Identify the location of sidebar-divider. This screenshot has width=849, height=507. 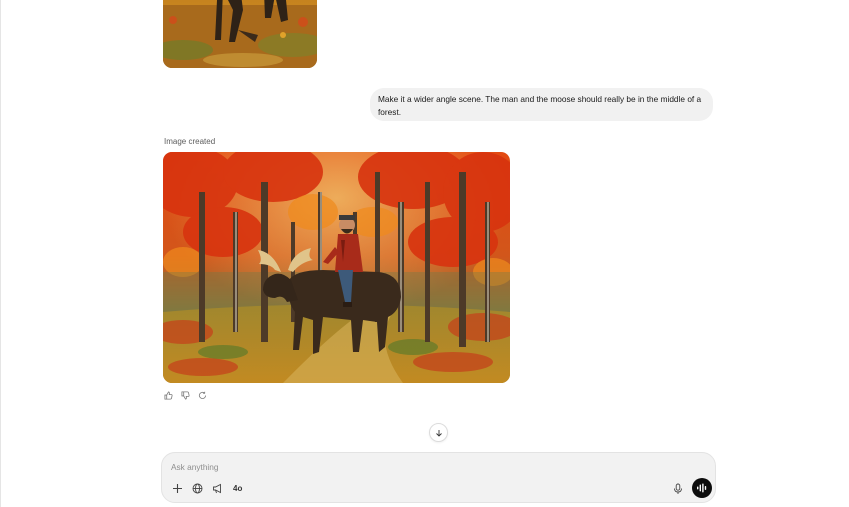
(0, 253).